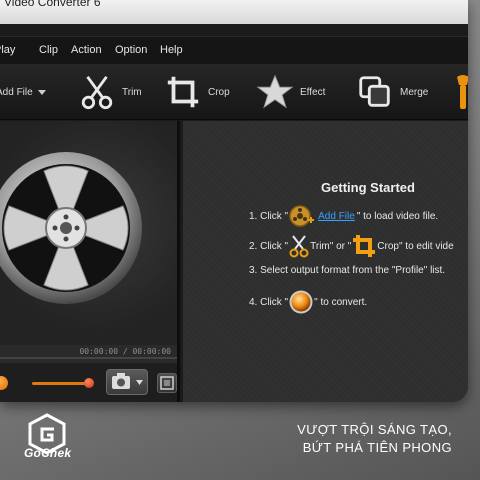 The height and width of the screenshot is (480, 480). Describe the element at coordinates (336, 216) in the screenshot. I see `add-file-link: Add File` at that location.